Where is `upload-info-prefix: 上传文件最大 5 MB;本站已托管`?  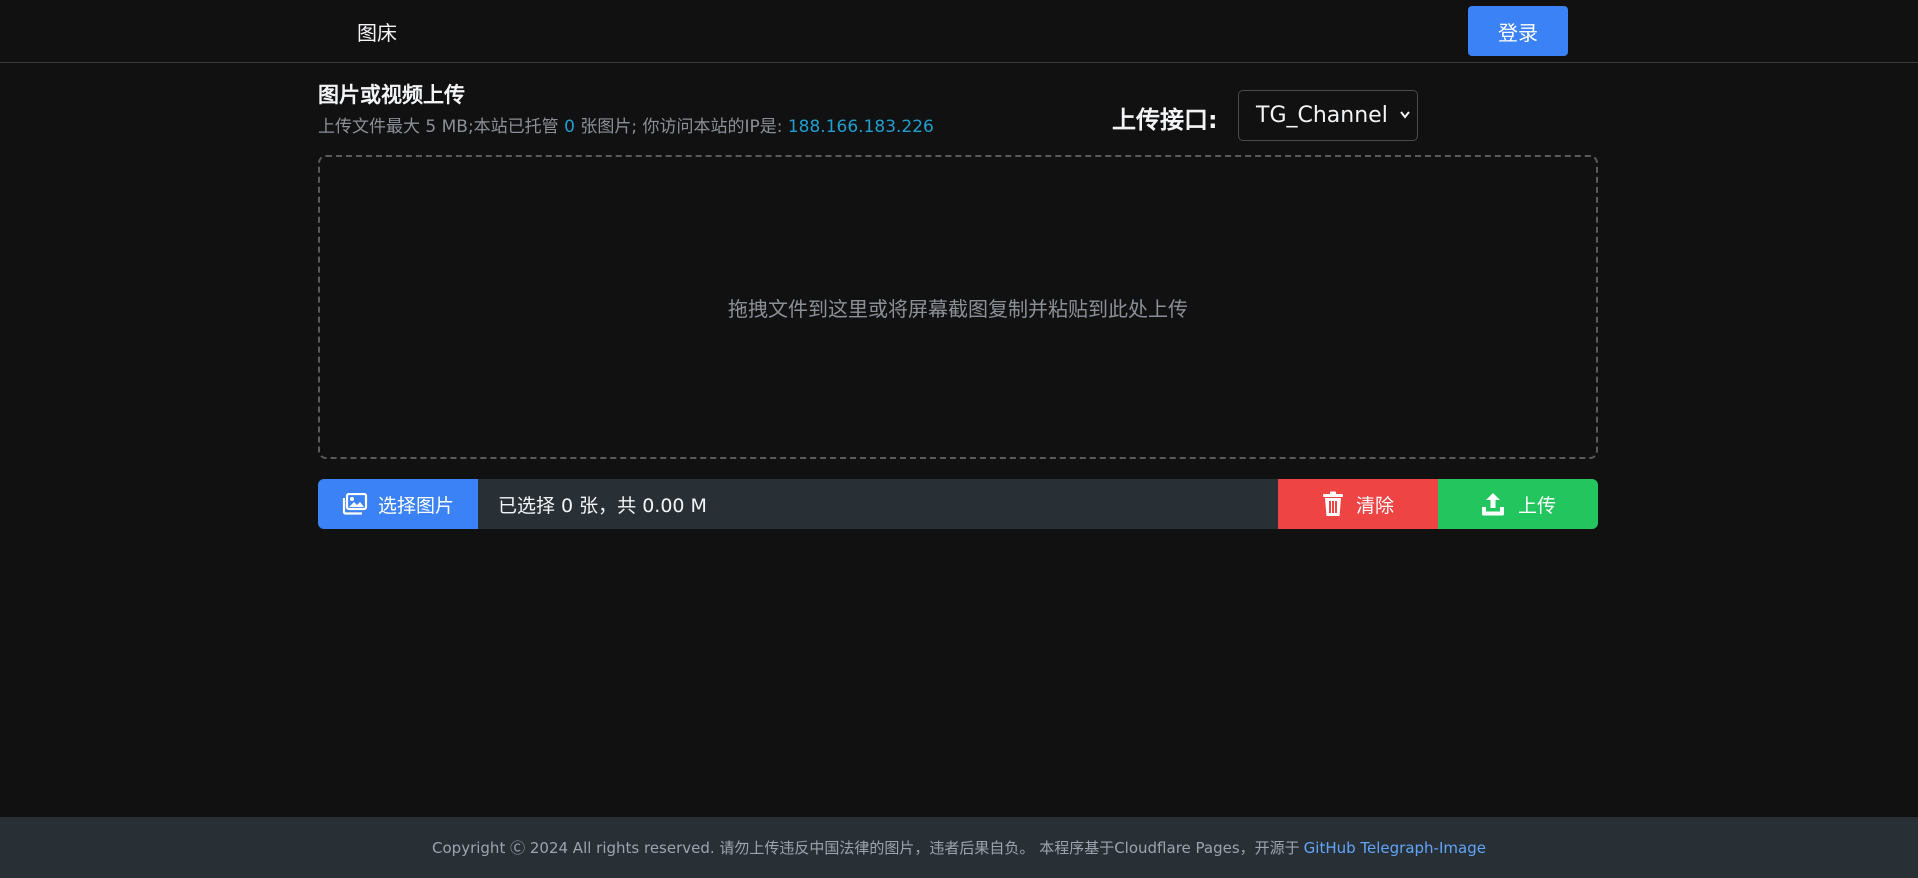
upload-info-prefix: 上传文件最大 5 MB;本站已托管 is located at coordinates (441, 127).